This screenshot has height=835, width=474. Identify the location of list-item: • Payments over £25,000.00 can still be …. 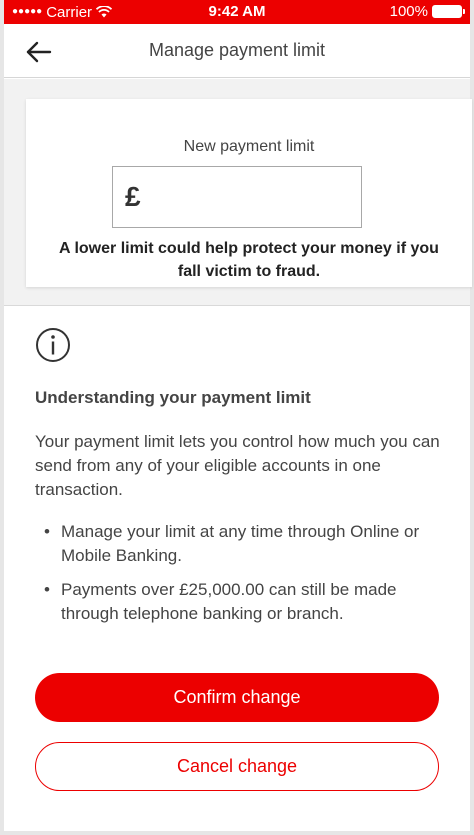
(245, 602).